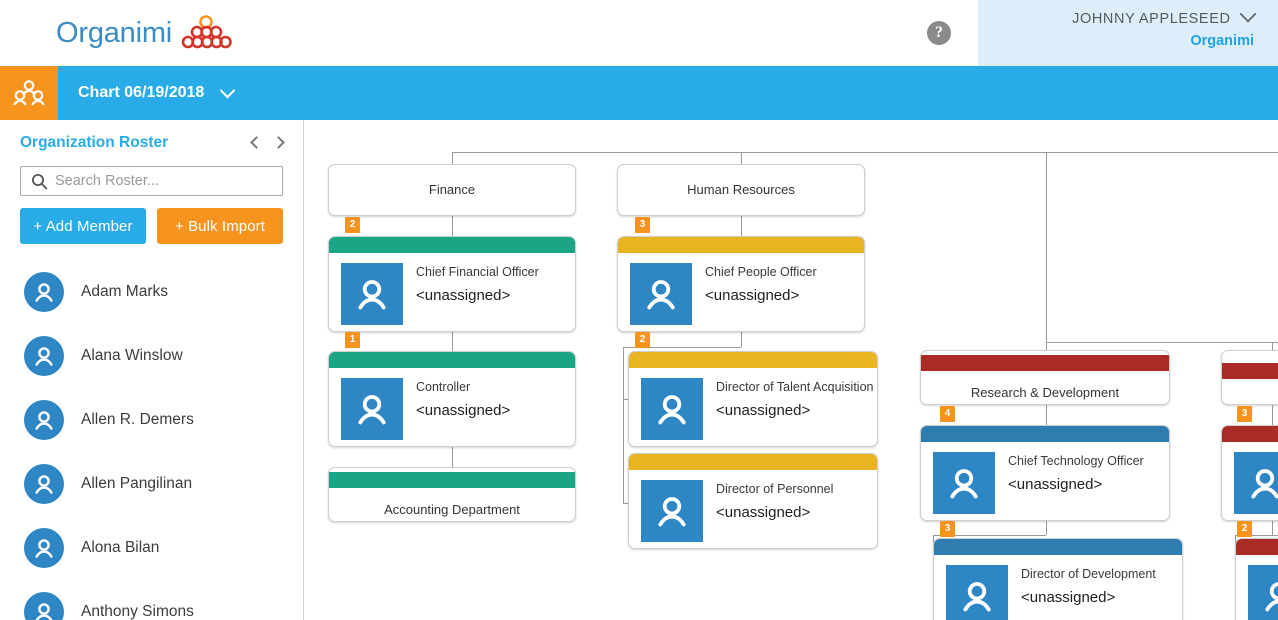 The height and width of the screenshot is (620, 1278). I want to click on user-name: JOHNNY APPLESEED, so click(1151, 19).